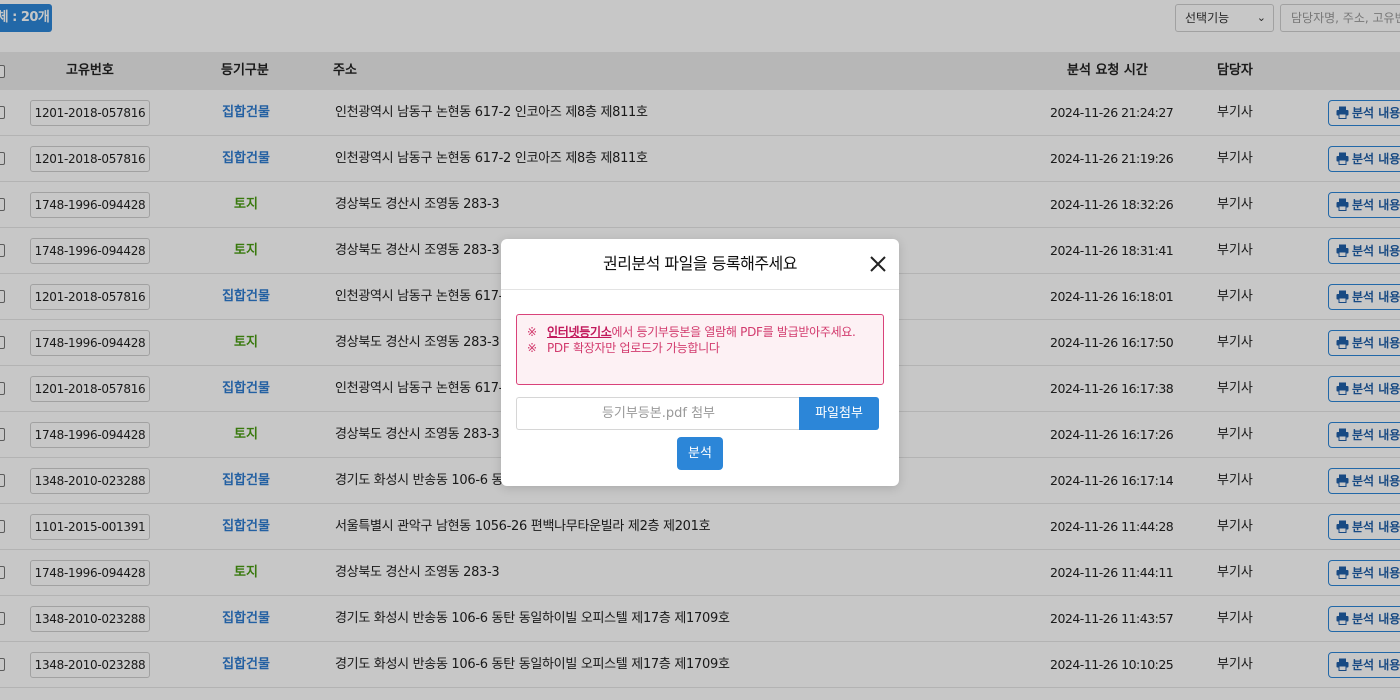 The width and height of the screenshot is (1400, 700). I want to click on internet-registry-link: 인터넷등기소, so click(579, 332).